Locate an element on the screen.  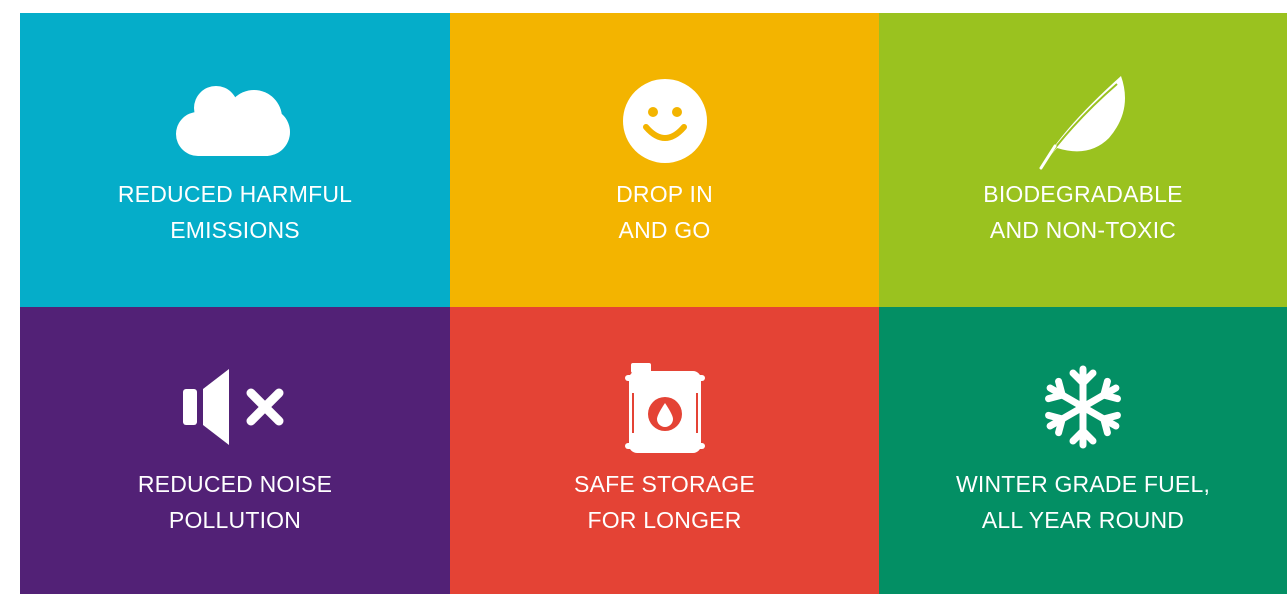
label-line-1: WINTER GRADE FUEL, is located at coordinates (1083, 484).